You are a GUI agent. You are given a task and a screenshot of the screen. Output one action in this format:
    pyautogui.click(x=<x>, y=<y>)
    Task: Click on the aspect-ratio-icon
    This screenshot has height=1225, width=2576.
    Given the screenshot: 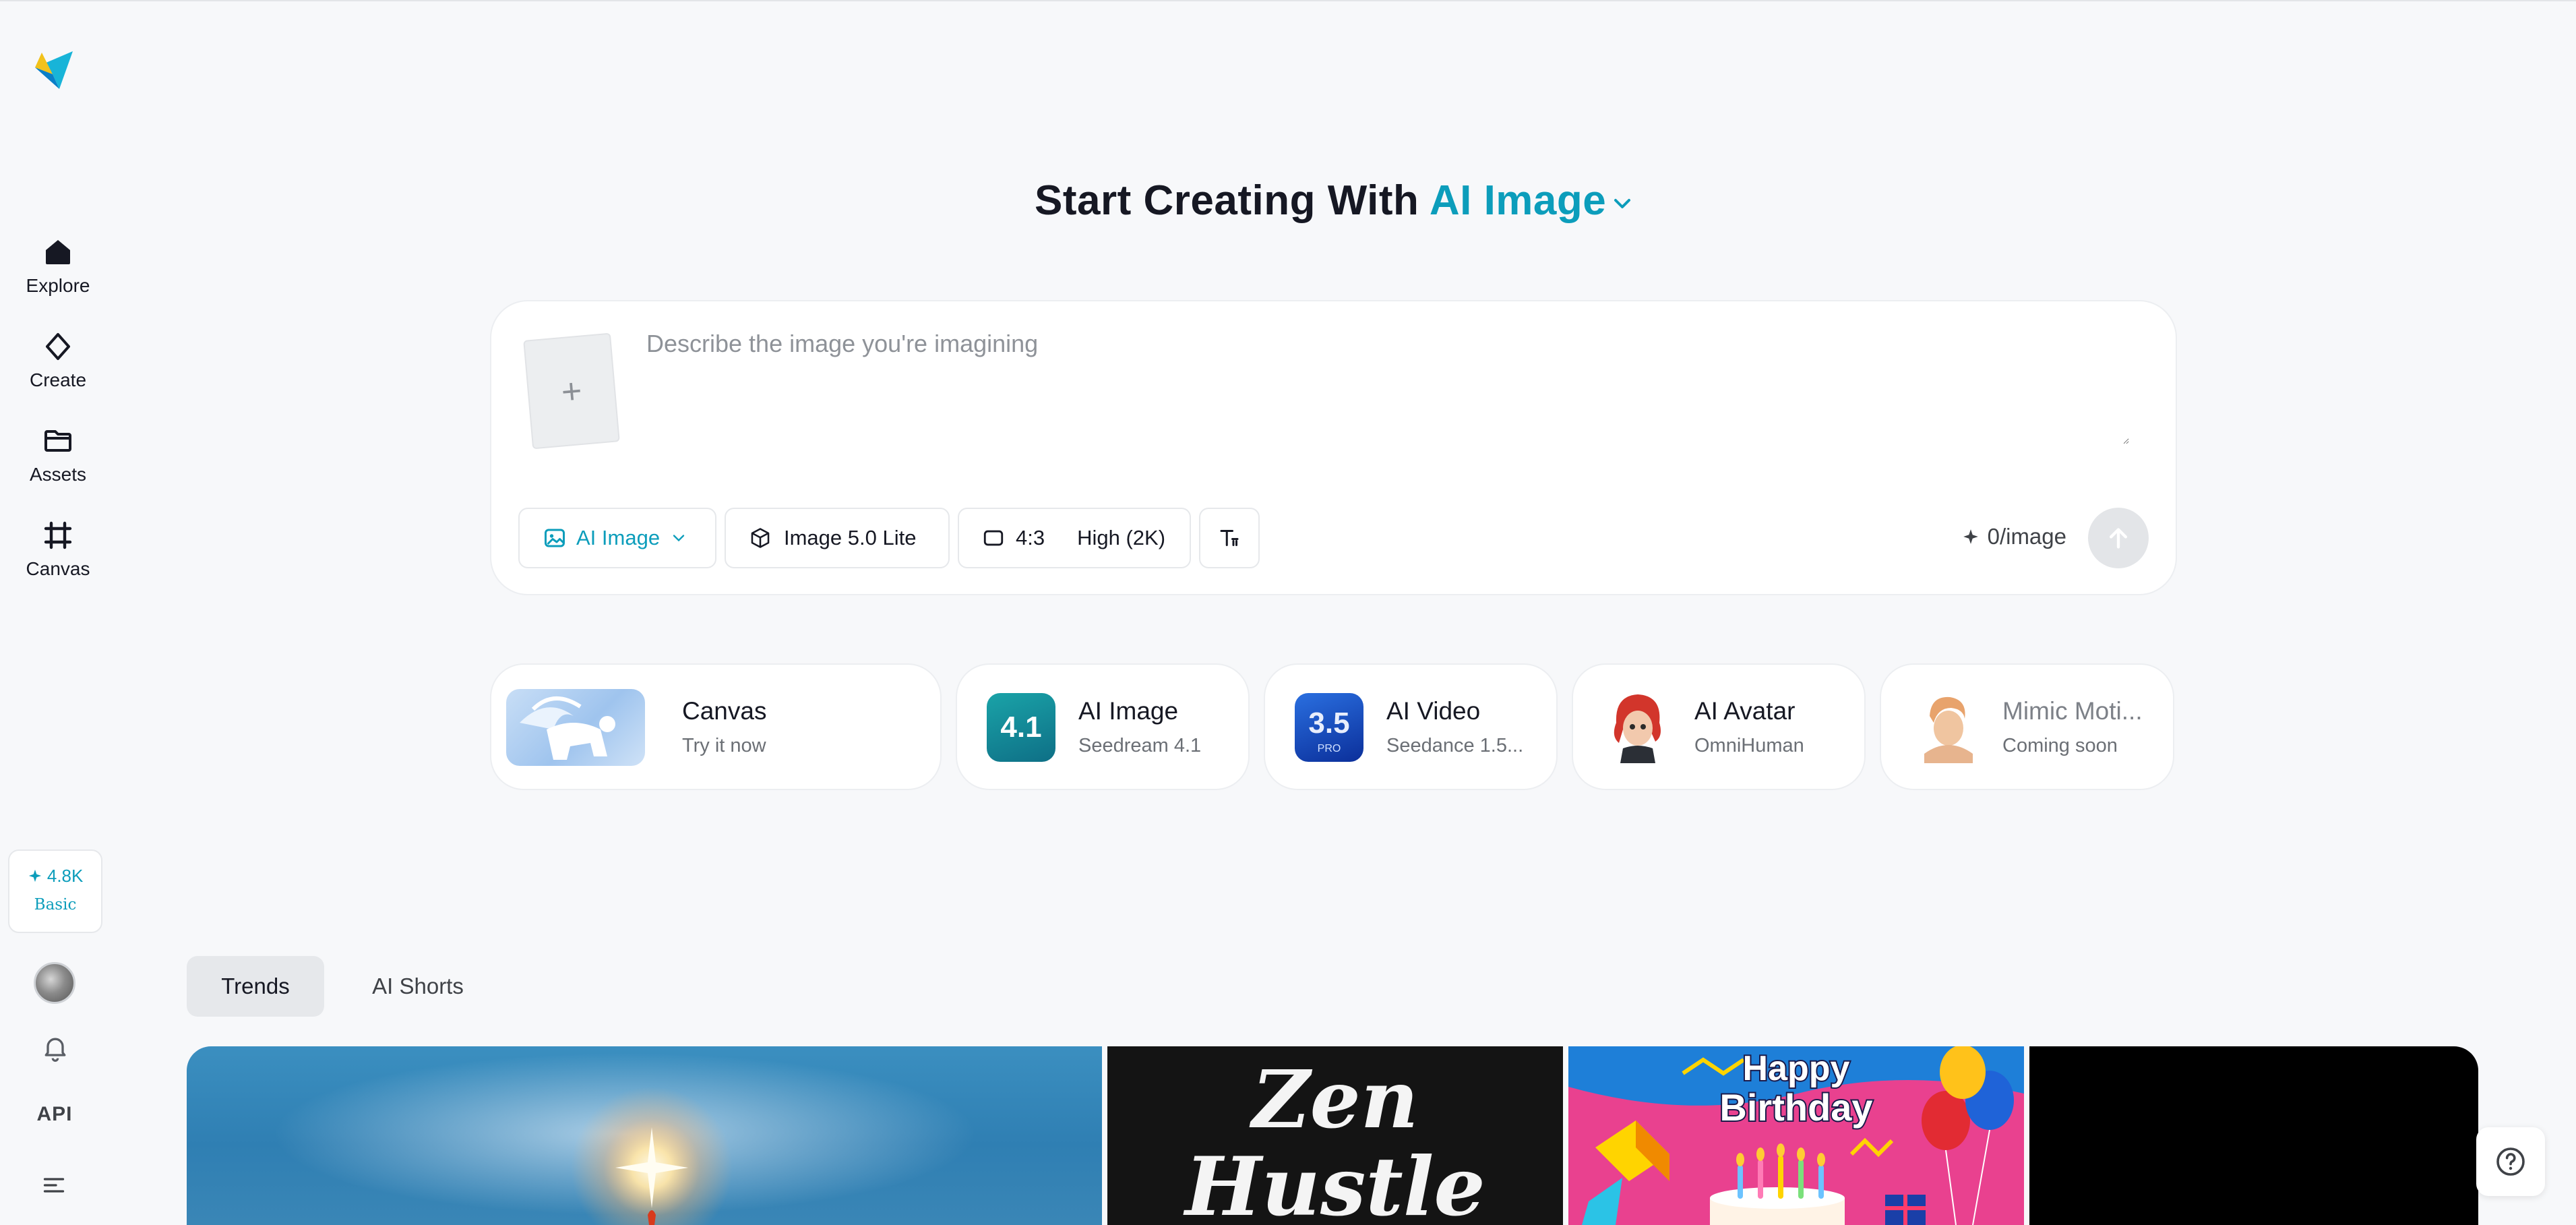 What is the action you would take?
    pyautogui.click(x=994, y=538)
    